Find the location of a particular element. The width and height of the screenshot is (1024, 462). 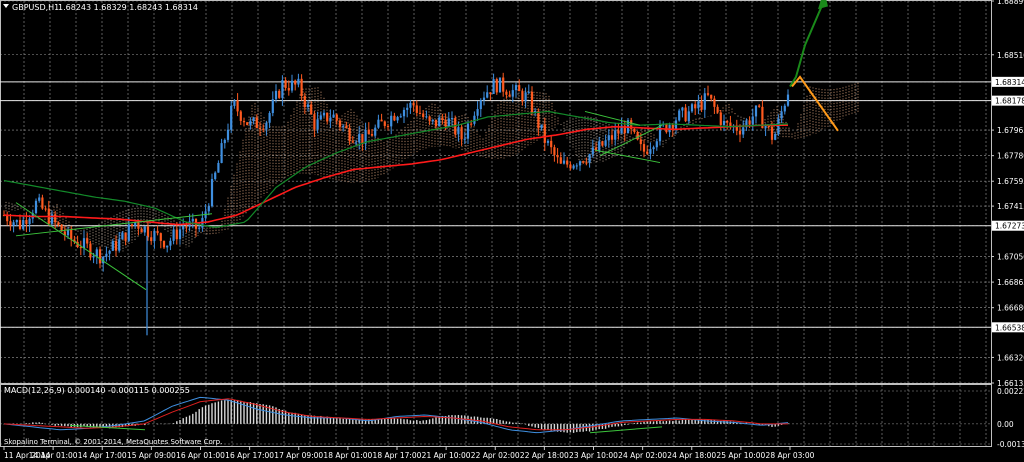

time-tick-label: 25 Apr 10:00 is located at coordinates (740, 455).